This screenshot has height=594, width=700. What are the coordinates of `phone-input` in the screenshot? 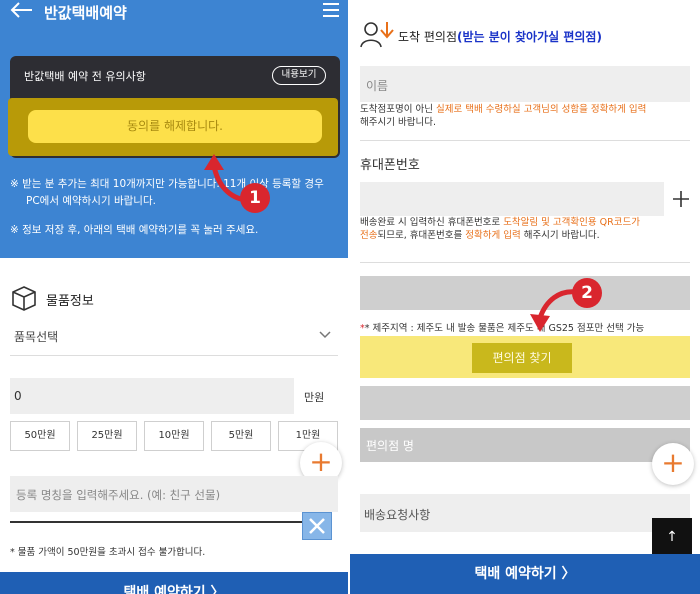 It's located at (512, 199).